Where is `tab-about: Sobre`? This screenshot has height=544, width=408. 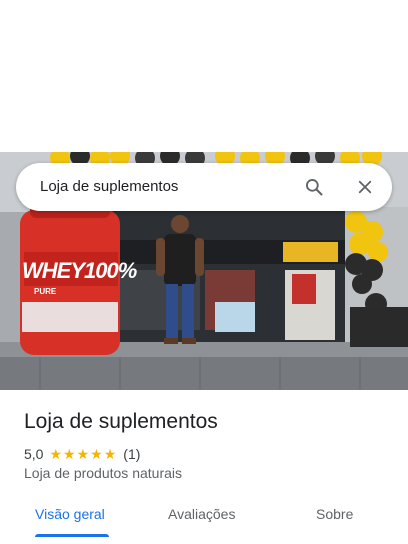
tab-about: Sobre is located at coordinates (334, 514).